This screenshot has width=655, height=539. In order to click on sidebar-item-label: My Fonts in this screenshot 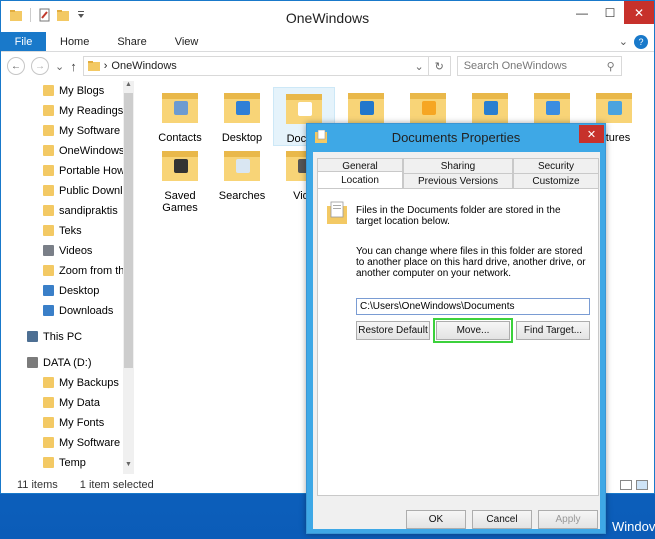, I will do `click(82, 422)`.